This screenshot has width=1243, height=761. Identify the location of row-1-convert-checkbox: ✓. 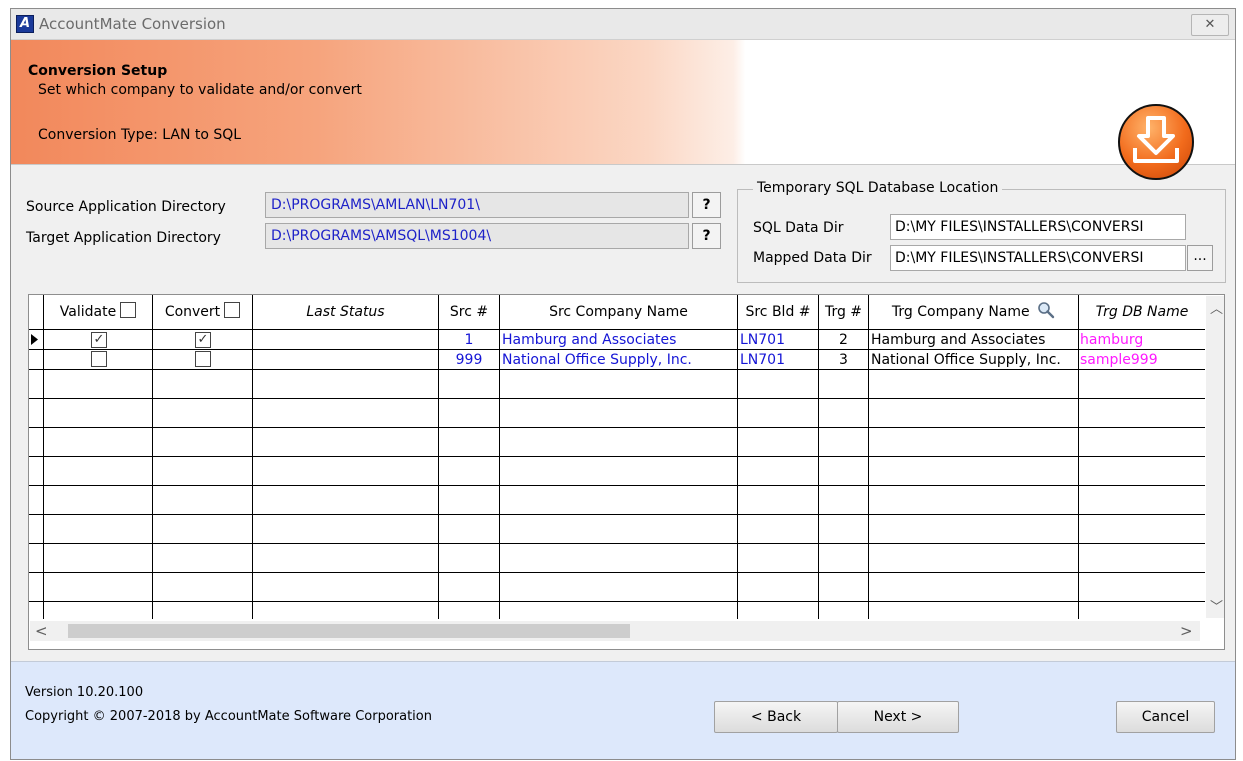
(203, 340).